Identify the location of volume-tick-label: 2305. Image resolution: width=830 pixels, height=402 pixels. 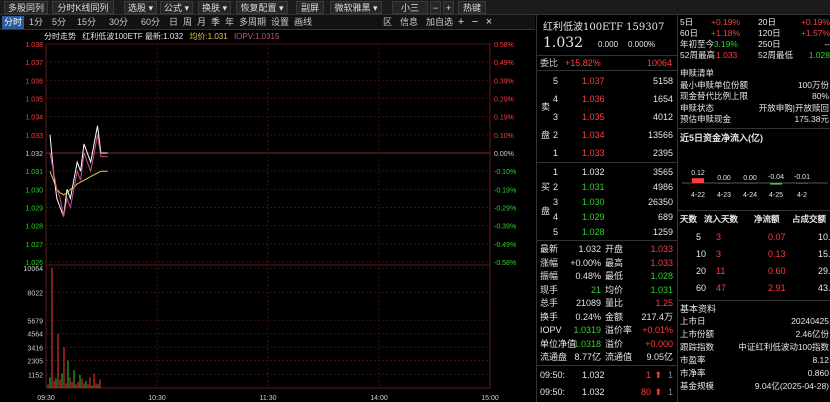
(35, 362).